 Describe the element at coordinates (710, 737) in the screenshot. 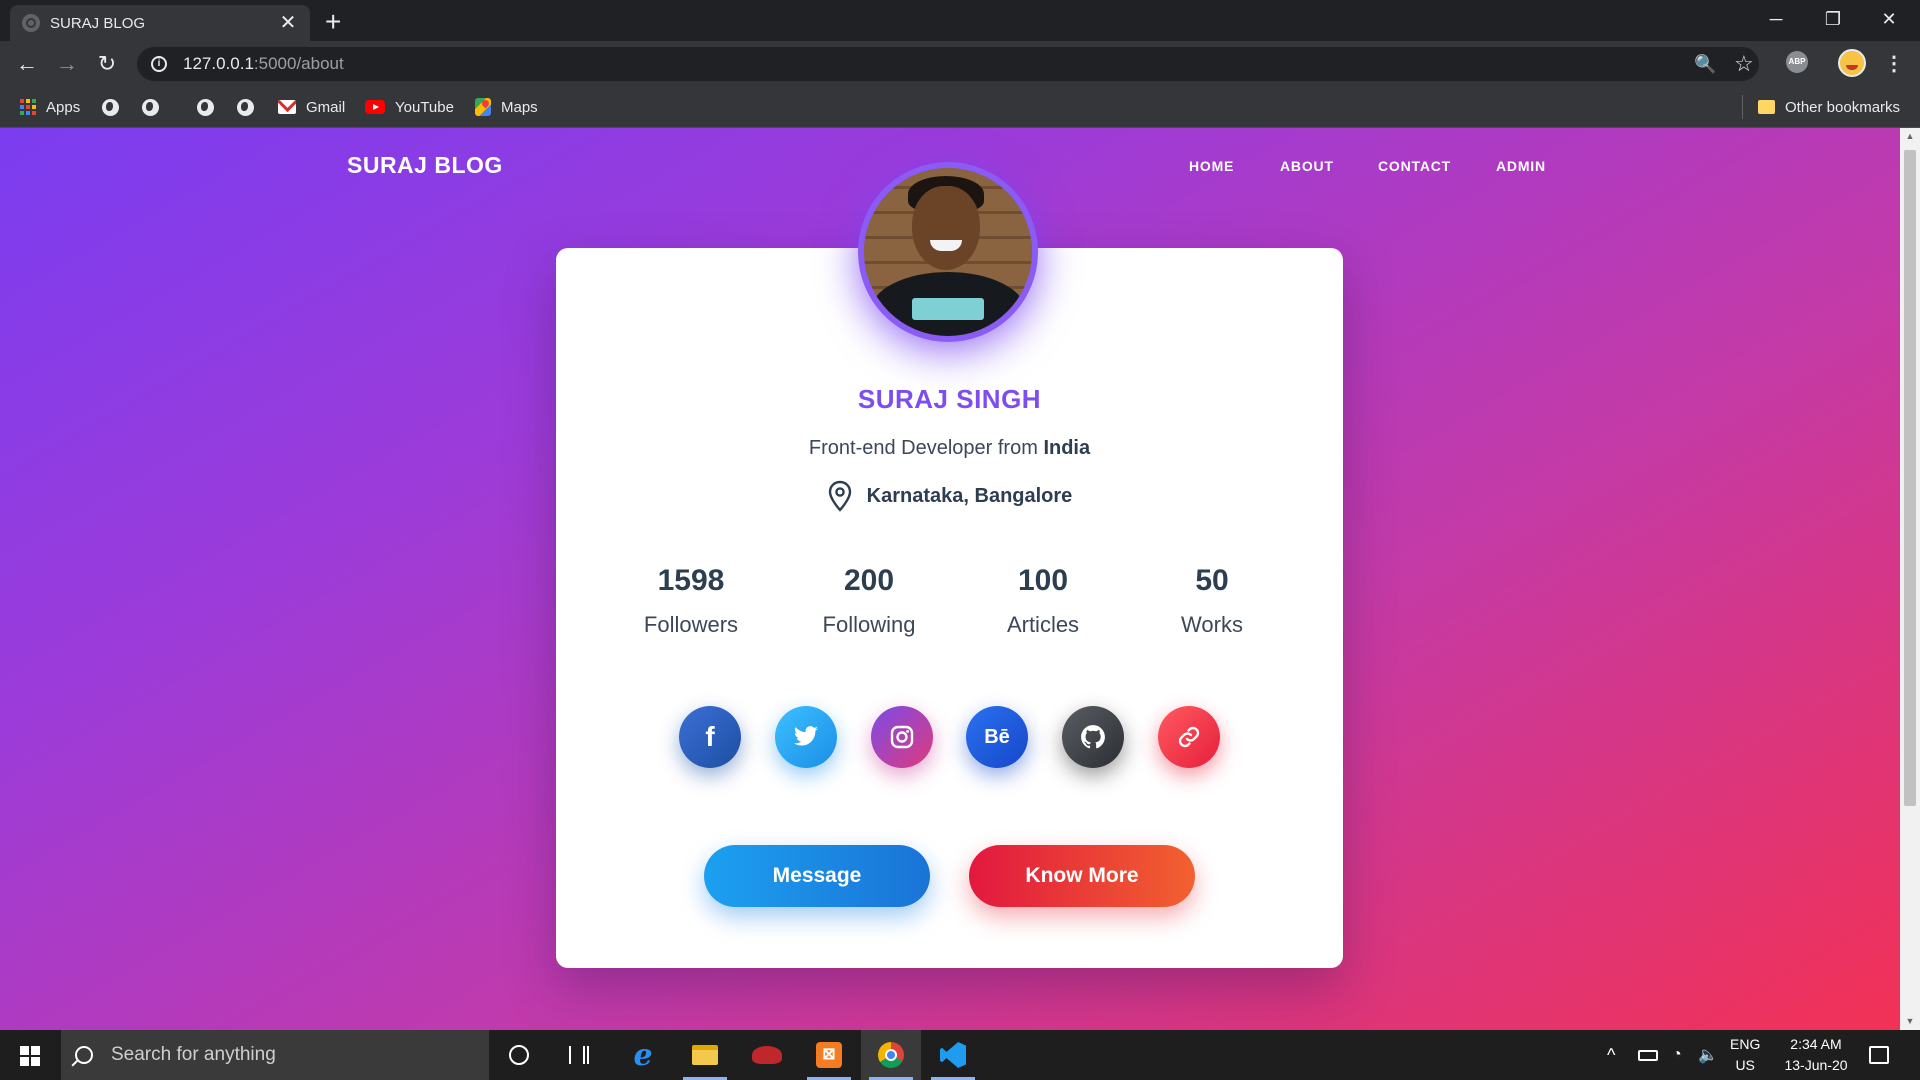

I see `facebook-button: f` at that location.